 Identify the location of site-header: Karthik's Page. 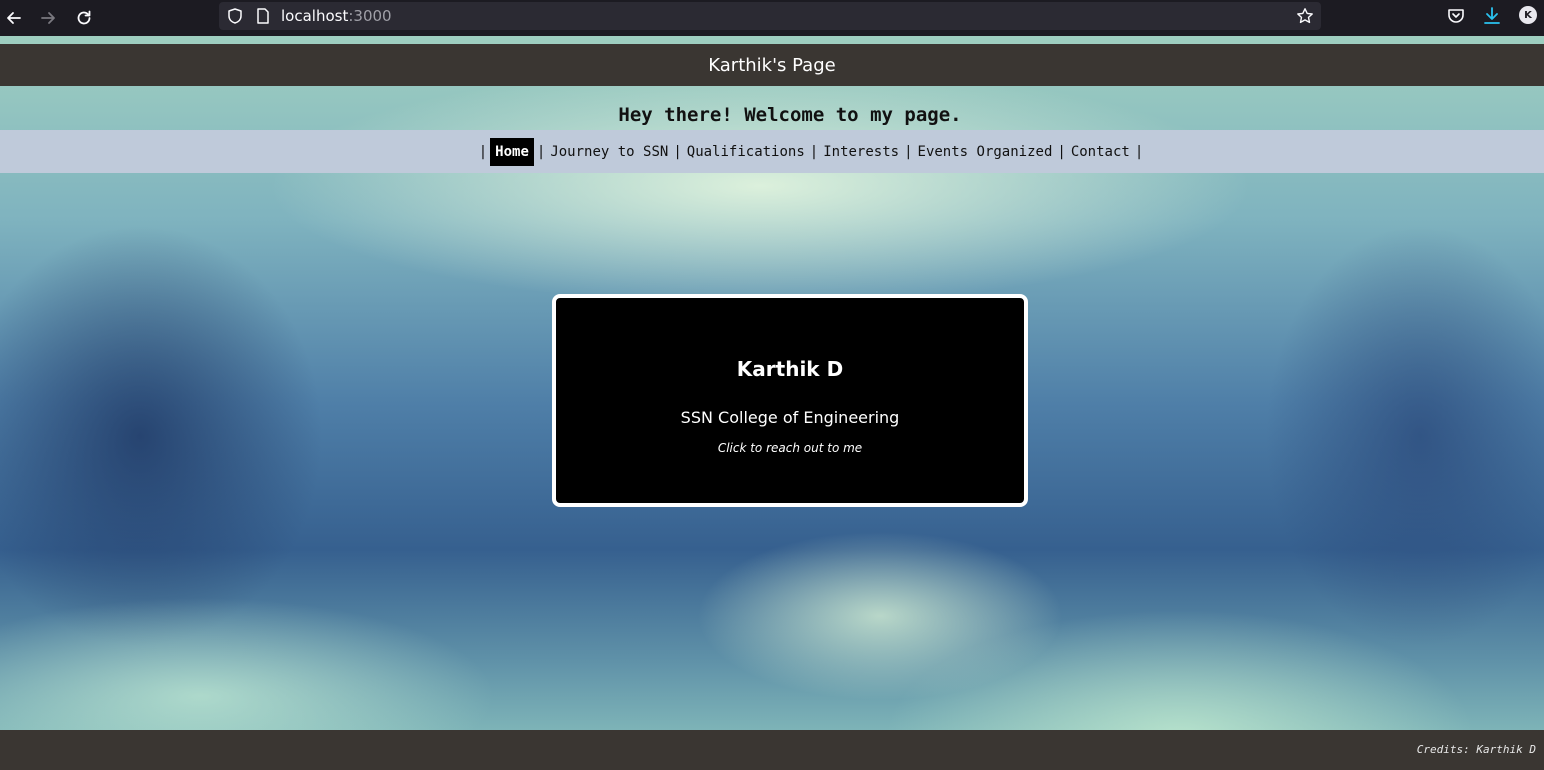
(772, 65).